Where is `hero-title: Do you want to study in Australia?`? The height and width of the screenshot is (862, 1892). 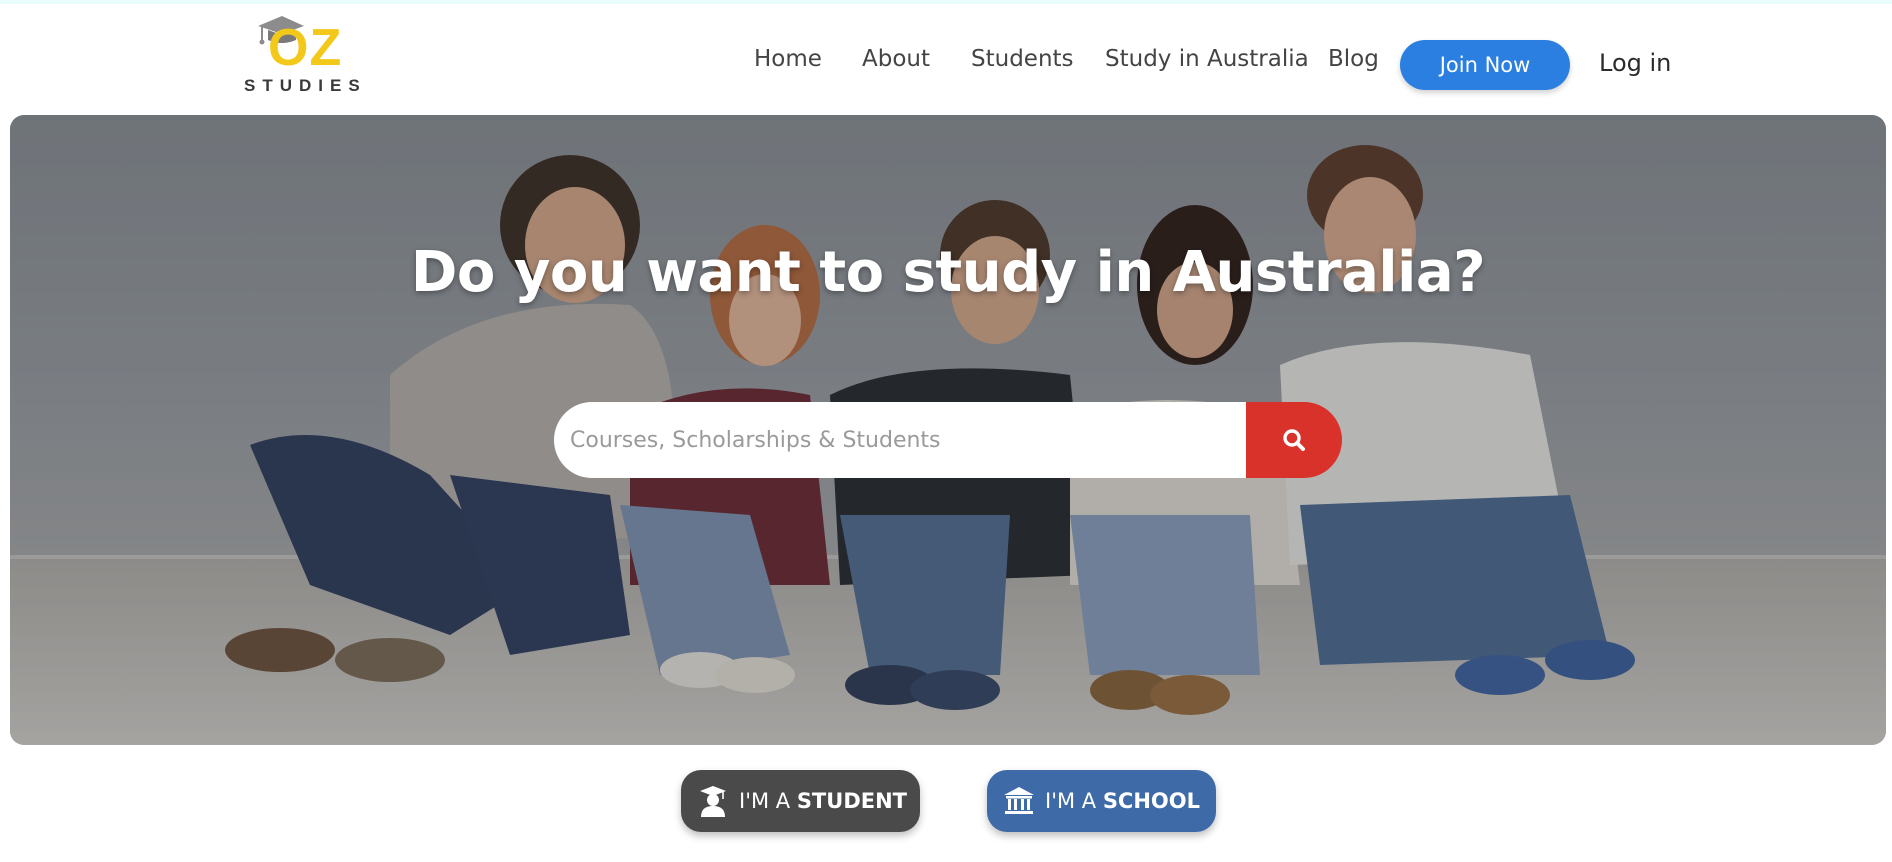
hero-title: Do you want to study in Australia? is located at coordinates (948, 272).